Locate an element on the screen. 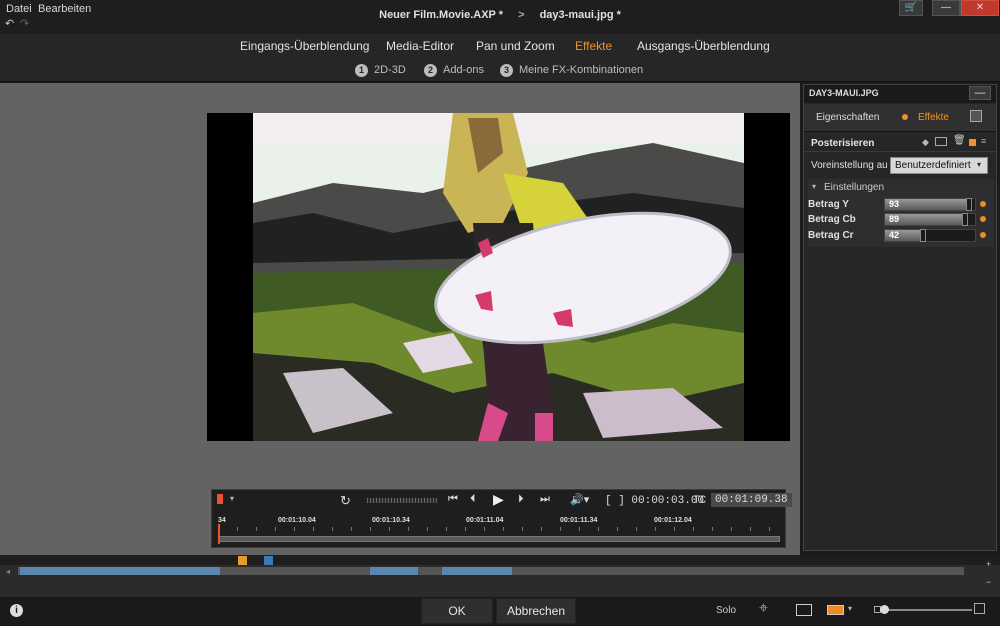 The width and height of the screenshot is (1000, 626). preset-dropdown: Benutzerdefiniert ▾ is located at coordinates (939, 165).